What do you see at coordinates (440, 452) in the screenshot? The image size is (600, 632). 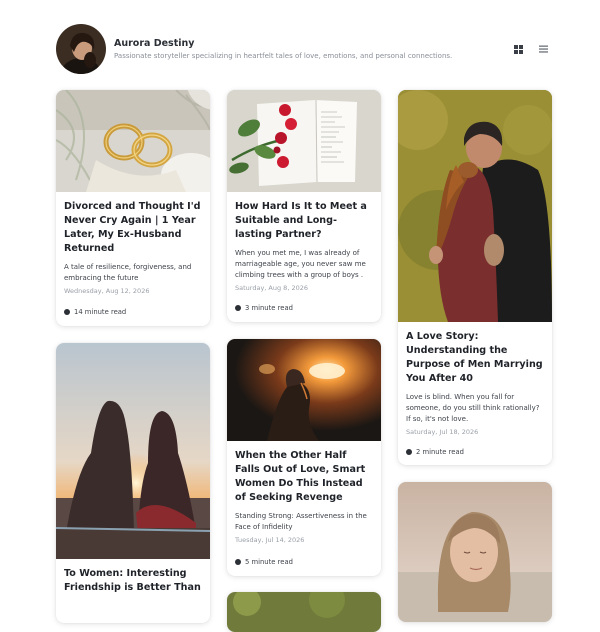 I see `read-time-label: 2 minute read` at bounding box center [440, 452].